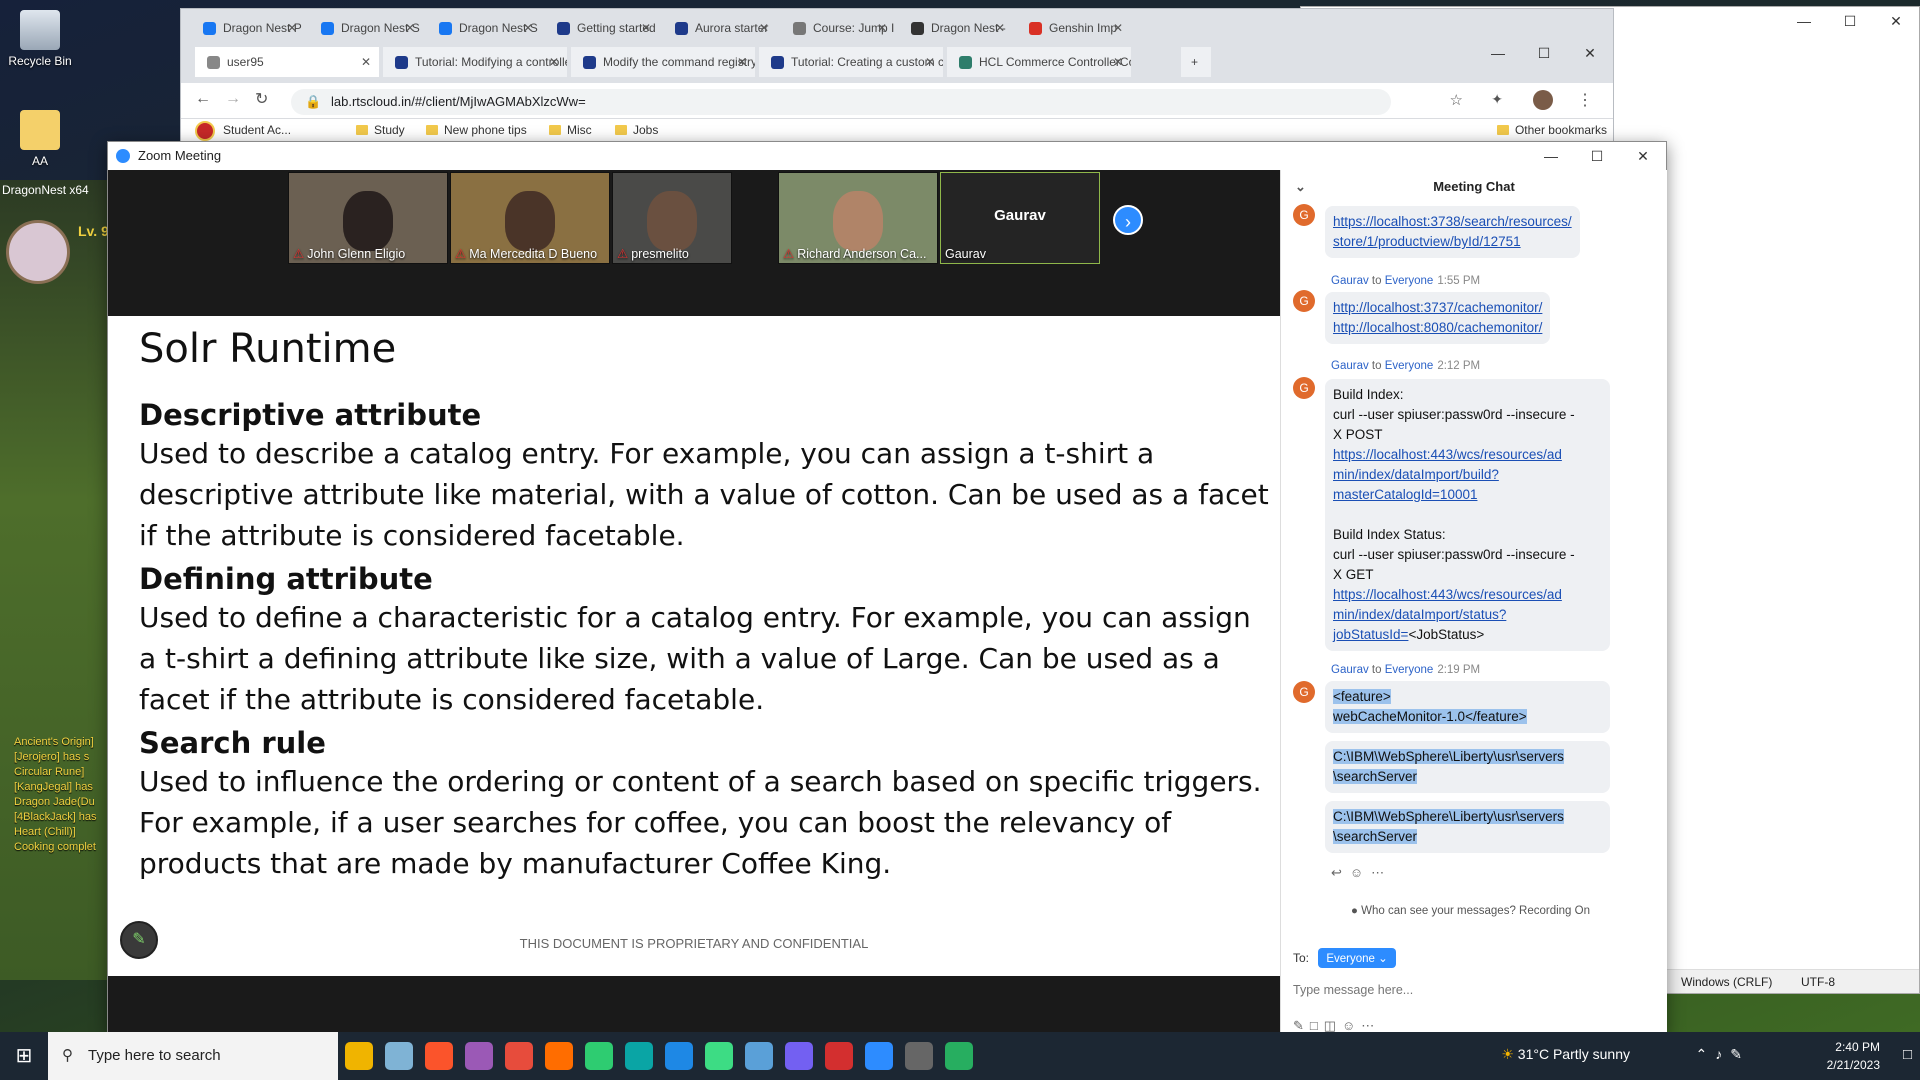 This screenshot has width=1920, height=1080. Describe the element at coordinates (1497, 99) in the screenshot. I see `extensions-icon: ✦` at that location.